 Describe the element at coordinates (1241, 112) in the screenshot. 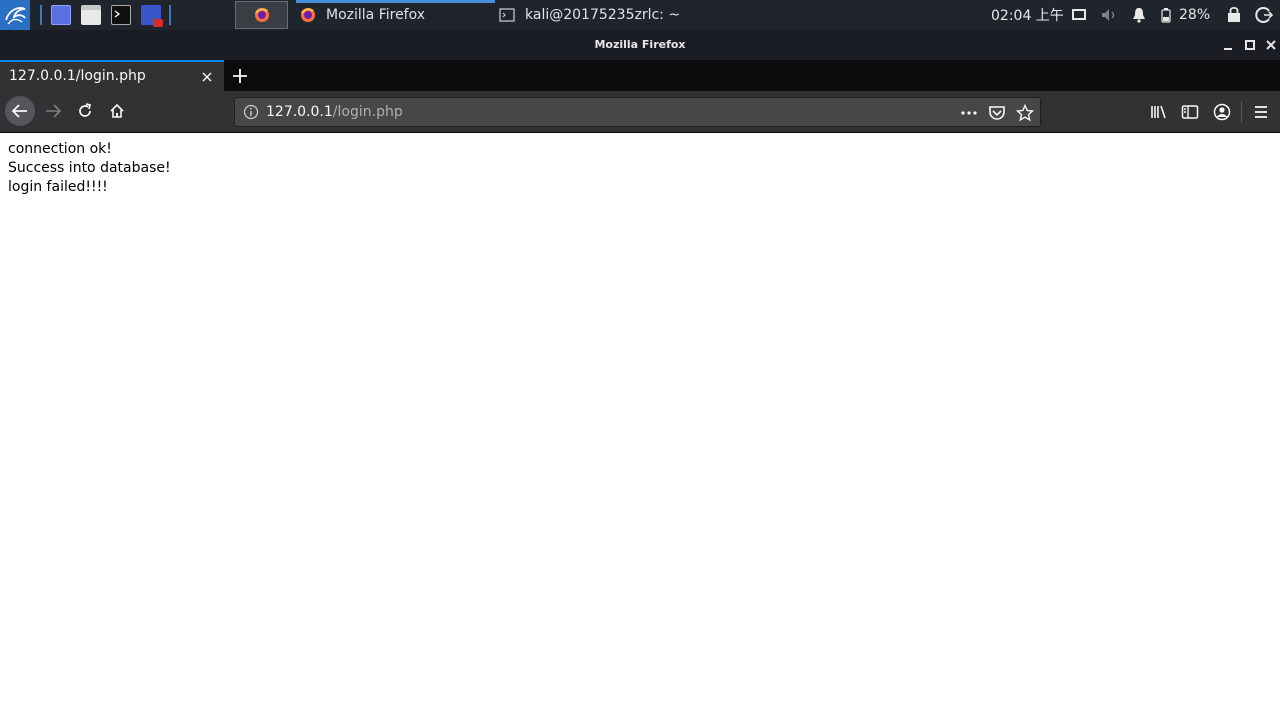

I see `toolbar-separator` at that location.